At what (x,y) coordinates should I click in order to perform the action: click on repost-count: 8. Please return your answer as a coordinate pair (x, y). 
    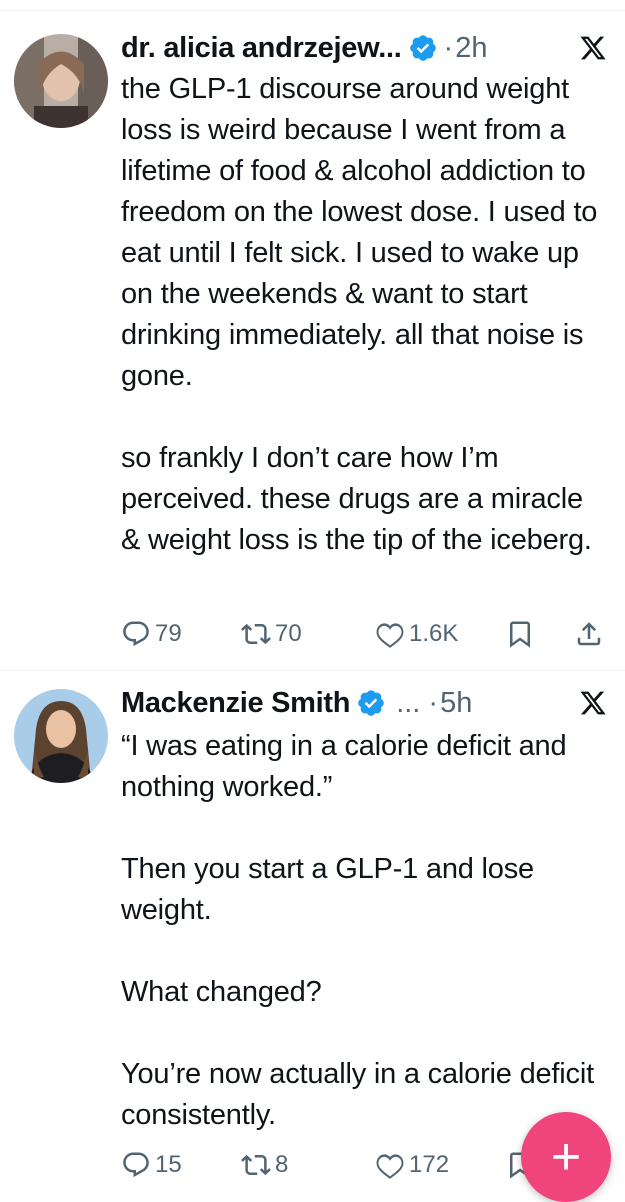
    Looking at the image, I should click on (282, 1164).